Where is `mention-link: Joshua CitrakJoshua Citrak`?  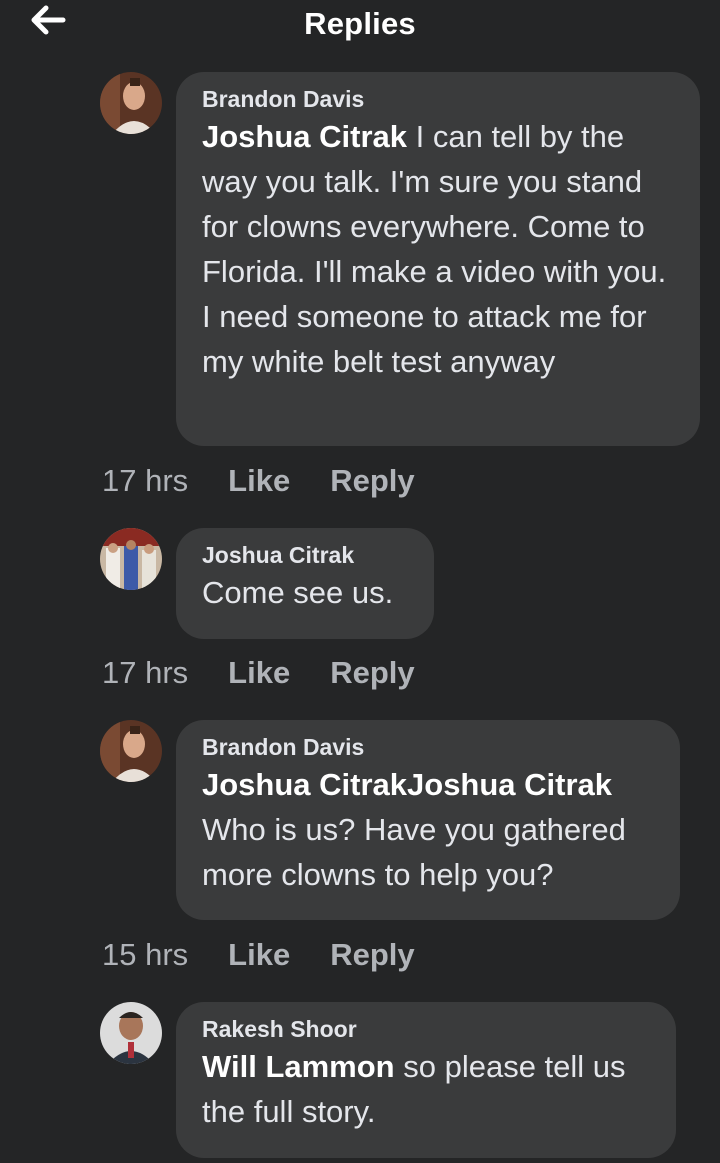 mention-link: Joshua CitrakJoshua Citrak is located at coordinates (429, 784).